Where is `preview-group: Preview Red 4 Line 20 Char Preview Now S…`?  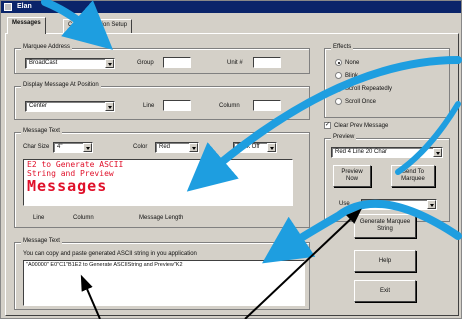 preview-group: Preview Red 4 Line 20 Char Preview Now S… is located at coordinates (387, 178).